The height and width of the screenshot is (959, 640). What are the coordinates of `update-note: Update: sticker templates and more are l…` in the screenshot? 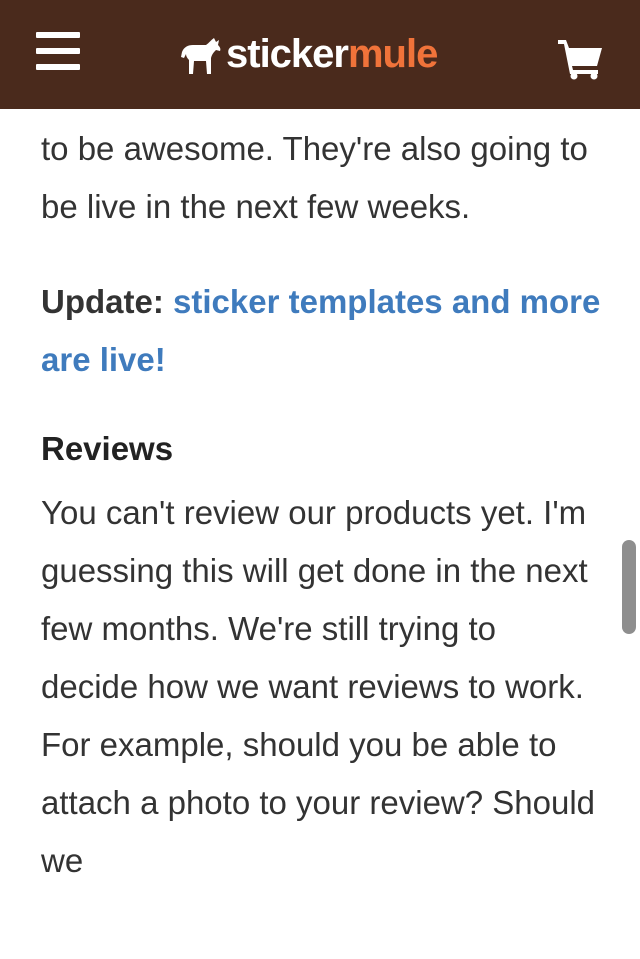 It's located at (321, 331).